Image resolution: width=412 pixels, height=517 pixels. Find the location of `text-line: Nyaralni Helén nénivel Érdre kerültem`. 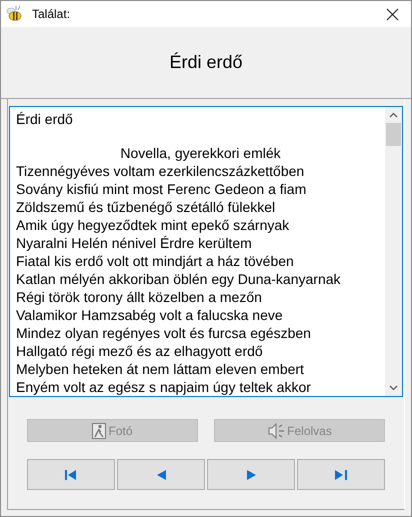

text-line: Nyaralni Helén nénivel Érdre kerültem is located at coordinates (134, 243).